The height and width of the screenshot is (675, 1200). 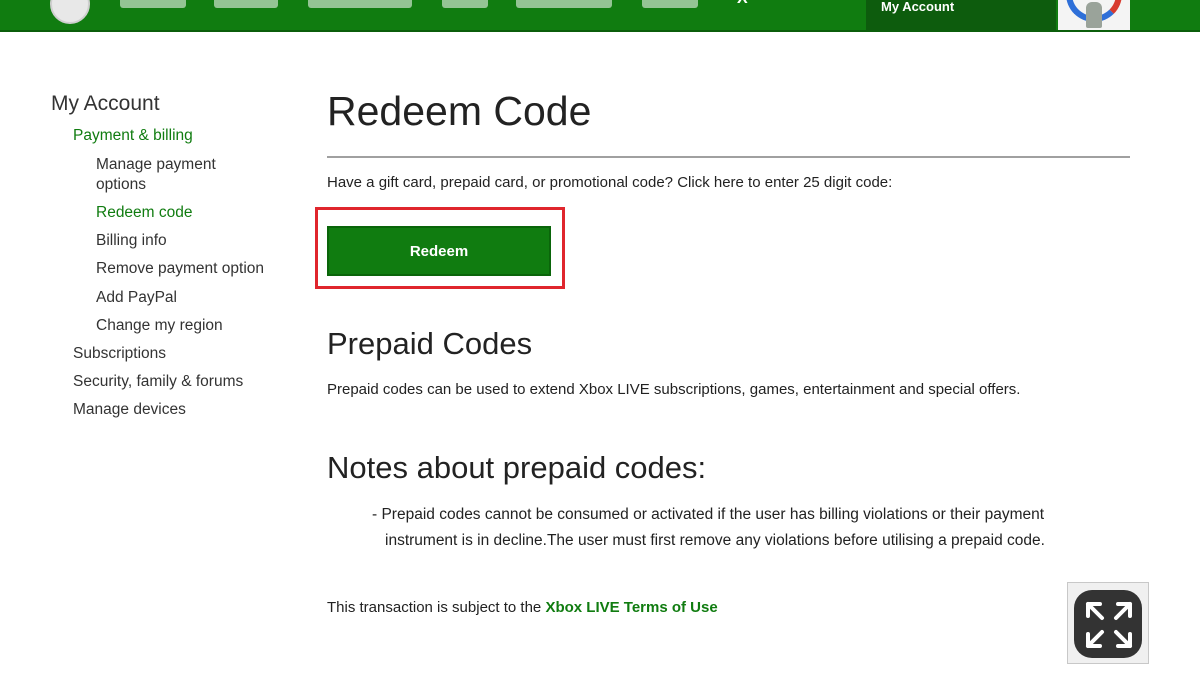 I want to click on avatar, so click(x=1094, y=15).